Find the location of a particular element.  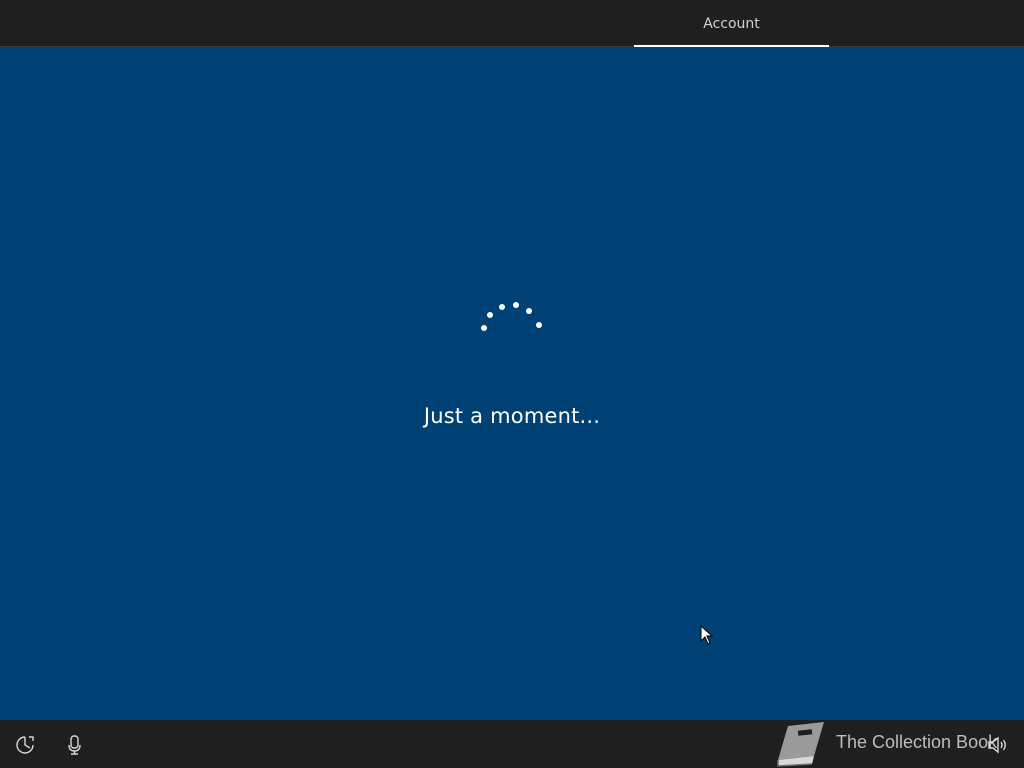

microphone-button is located at coordinates (75, 745).